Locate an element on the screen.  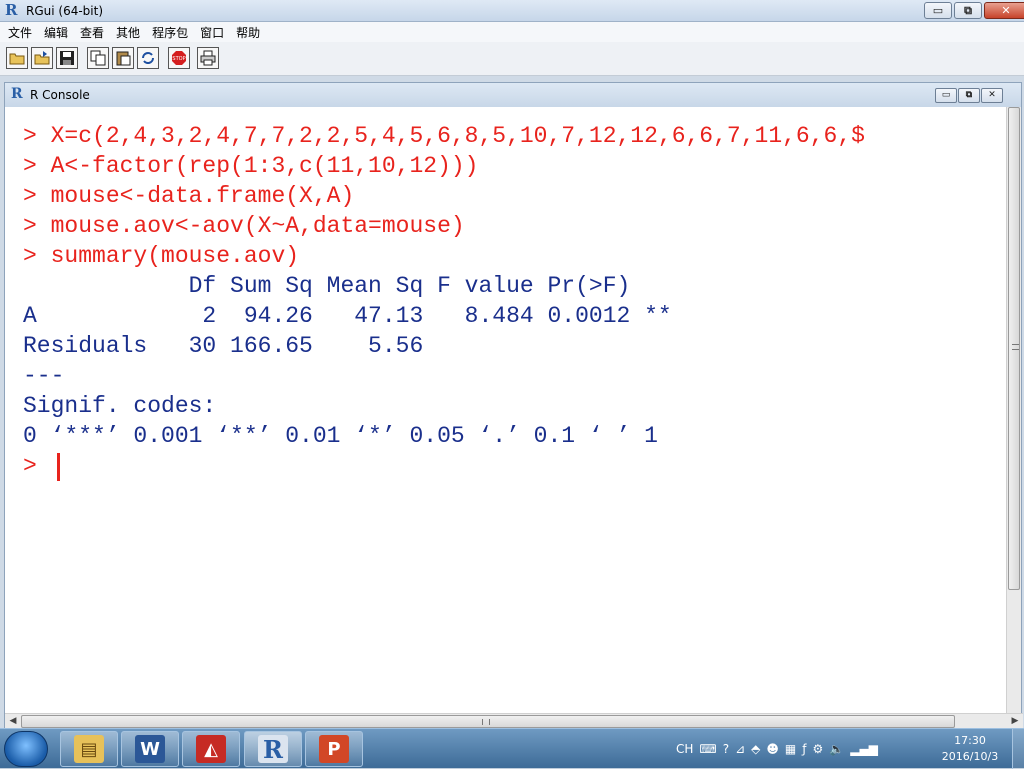
console-line: --- is located at coordinates (44, 376).